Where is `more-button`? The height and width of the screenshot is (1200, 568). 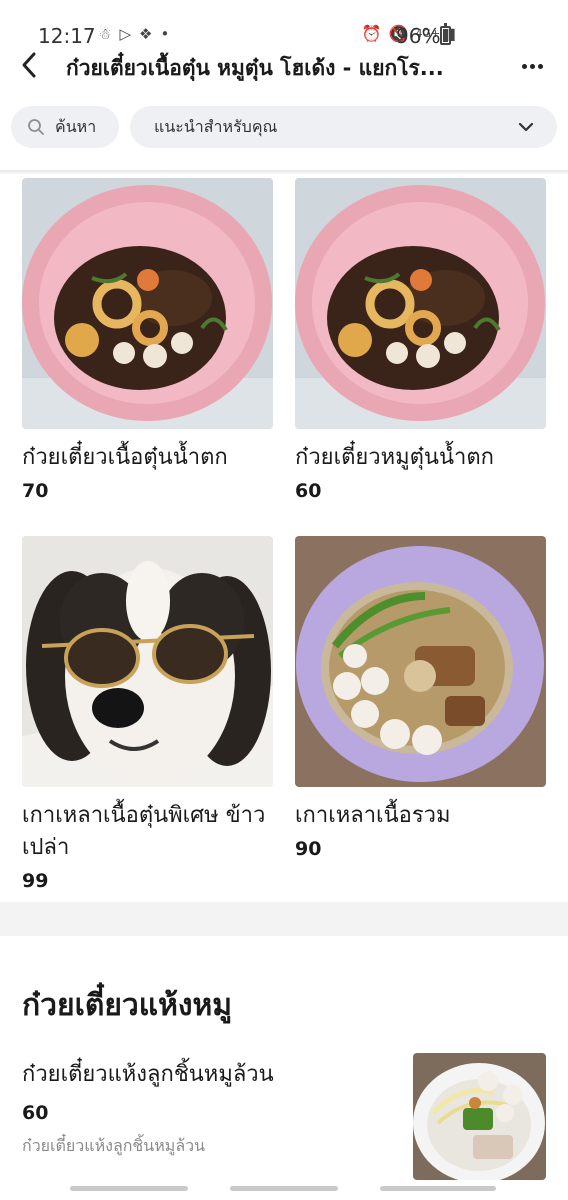 more-button is located at coordinates (532, 66).